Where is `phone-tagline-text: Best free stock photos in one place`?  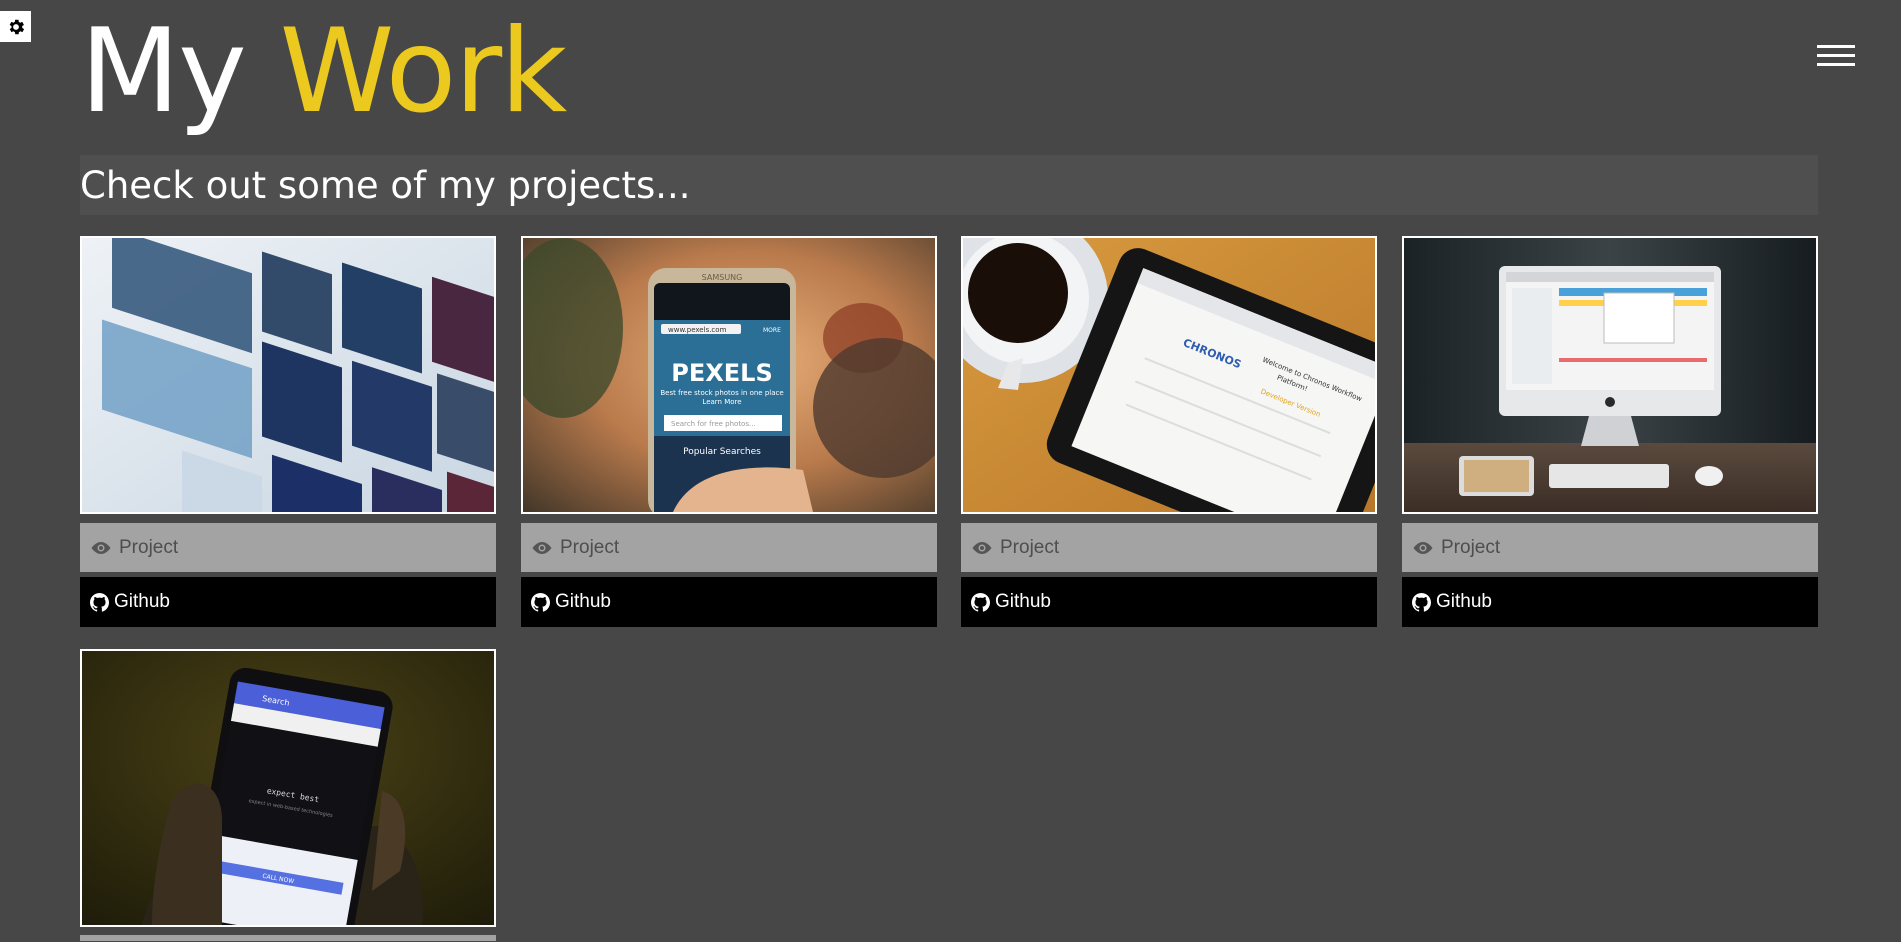 phone-tagline-text: Best free stock photos in one place is located at coordinates (721, 393).